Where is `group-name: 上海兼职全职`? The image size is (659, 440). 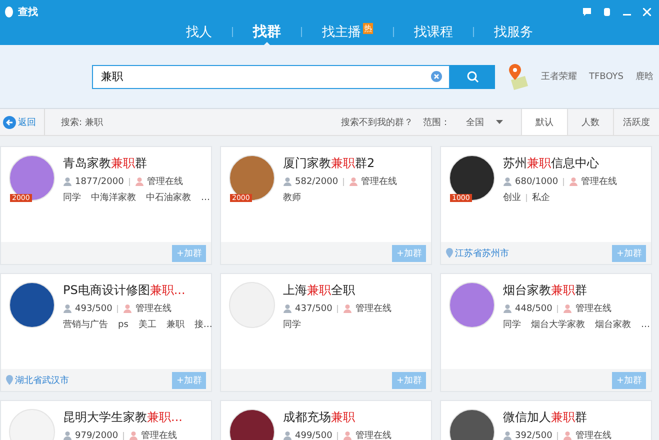
group-name: 上海兼职全职 is located at coordinates (337, 290).